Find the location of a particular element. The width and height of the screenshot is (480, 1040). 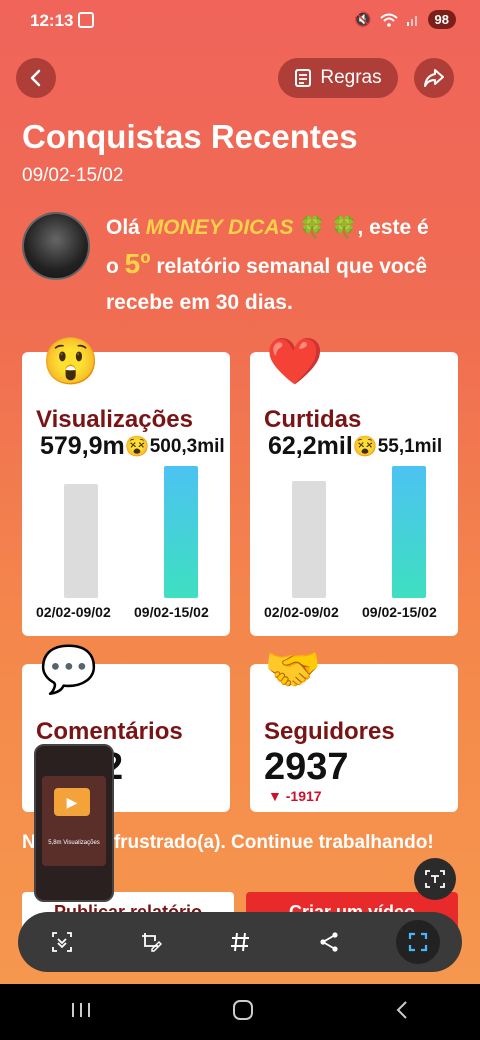

status-icons: 🔇 98 is located at coordinates (405, 19).